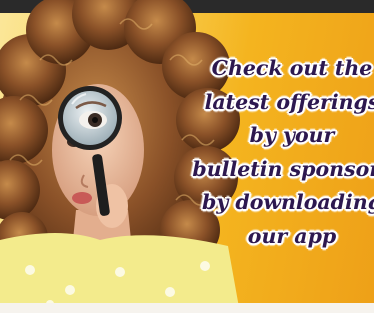 Image resolution: width=374 pixels, height=313 pixels. I want to click on magnifying-glass, so click(90, 118).